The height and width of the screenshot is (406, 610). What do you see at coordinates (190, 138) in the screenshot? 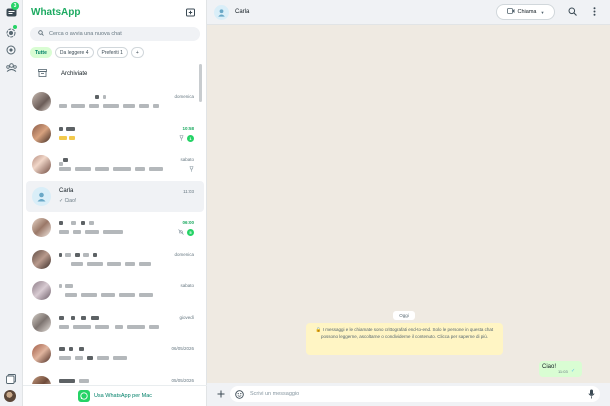
I see `unread-count: 1` at bounding box center [190, 138].